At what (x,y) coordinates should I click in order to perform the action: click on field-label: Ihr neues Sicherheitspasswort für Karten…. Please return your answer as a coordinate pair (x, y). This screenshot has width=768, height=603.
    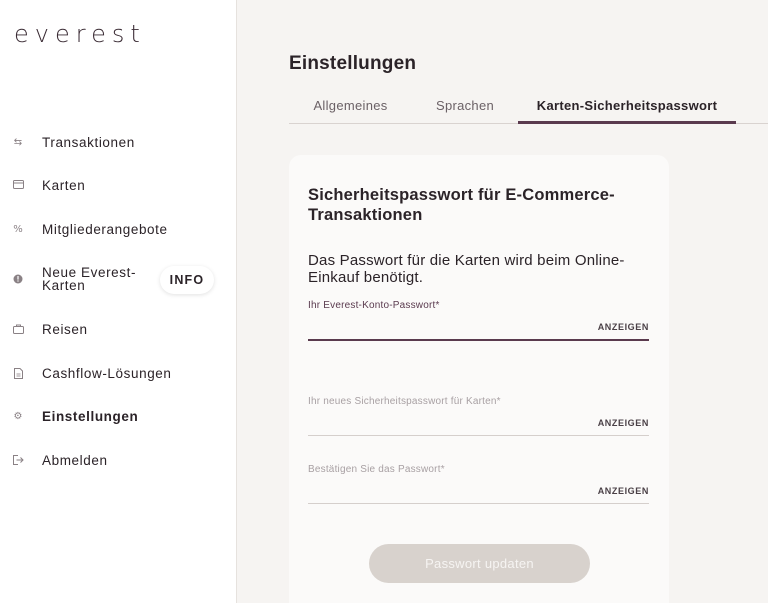
    Looking at the image, I should click on (404, 401).